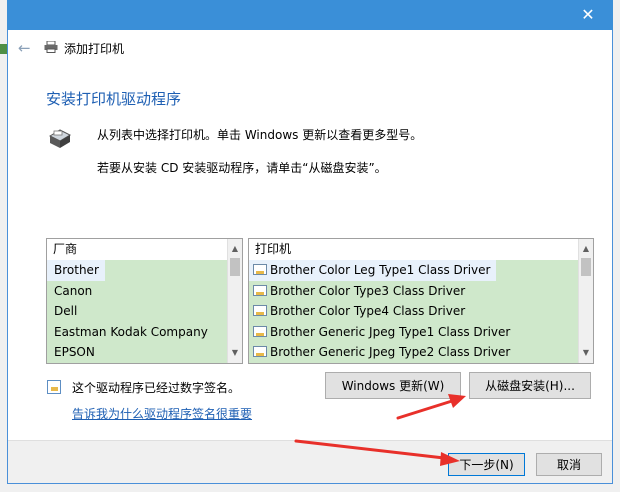 The width and height of the screenshot is (620, 492). What do you see at coordinates (51, 47) in the screenshot?
I see `printer-icon` at bounding box center [51, 47].